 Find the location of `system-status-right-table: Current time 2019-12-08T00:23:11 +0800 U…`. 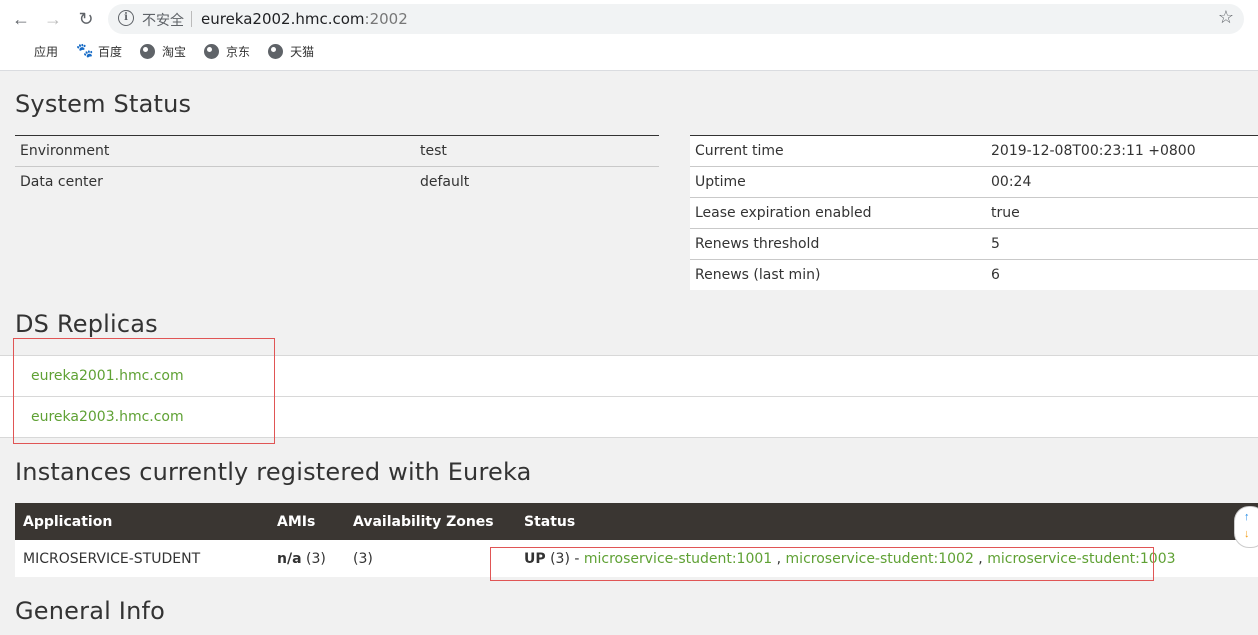

system-status-right-table: Current time 2019-12-08T00:23:11 +0800 U… is located at coordinates (974, 212).